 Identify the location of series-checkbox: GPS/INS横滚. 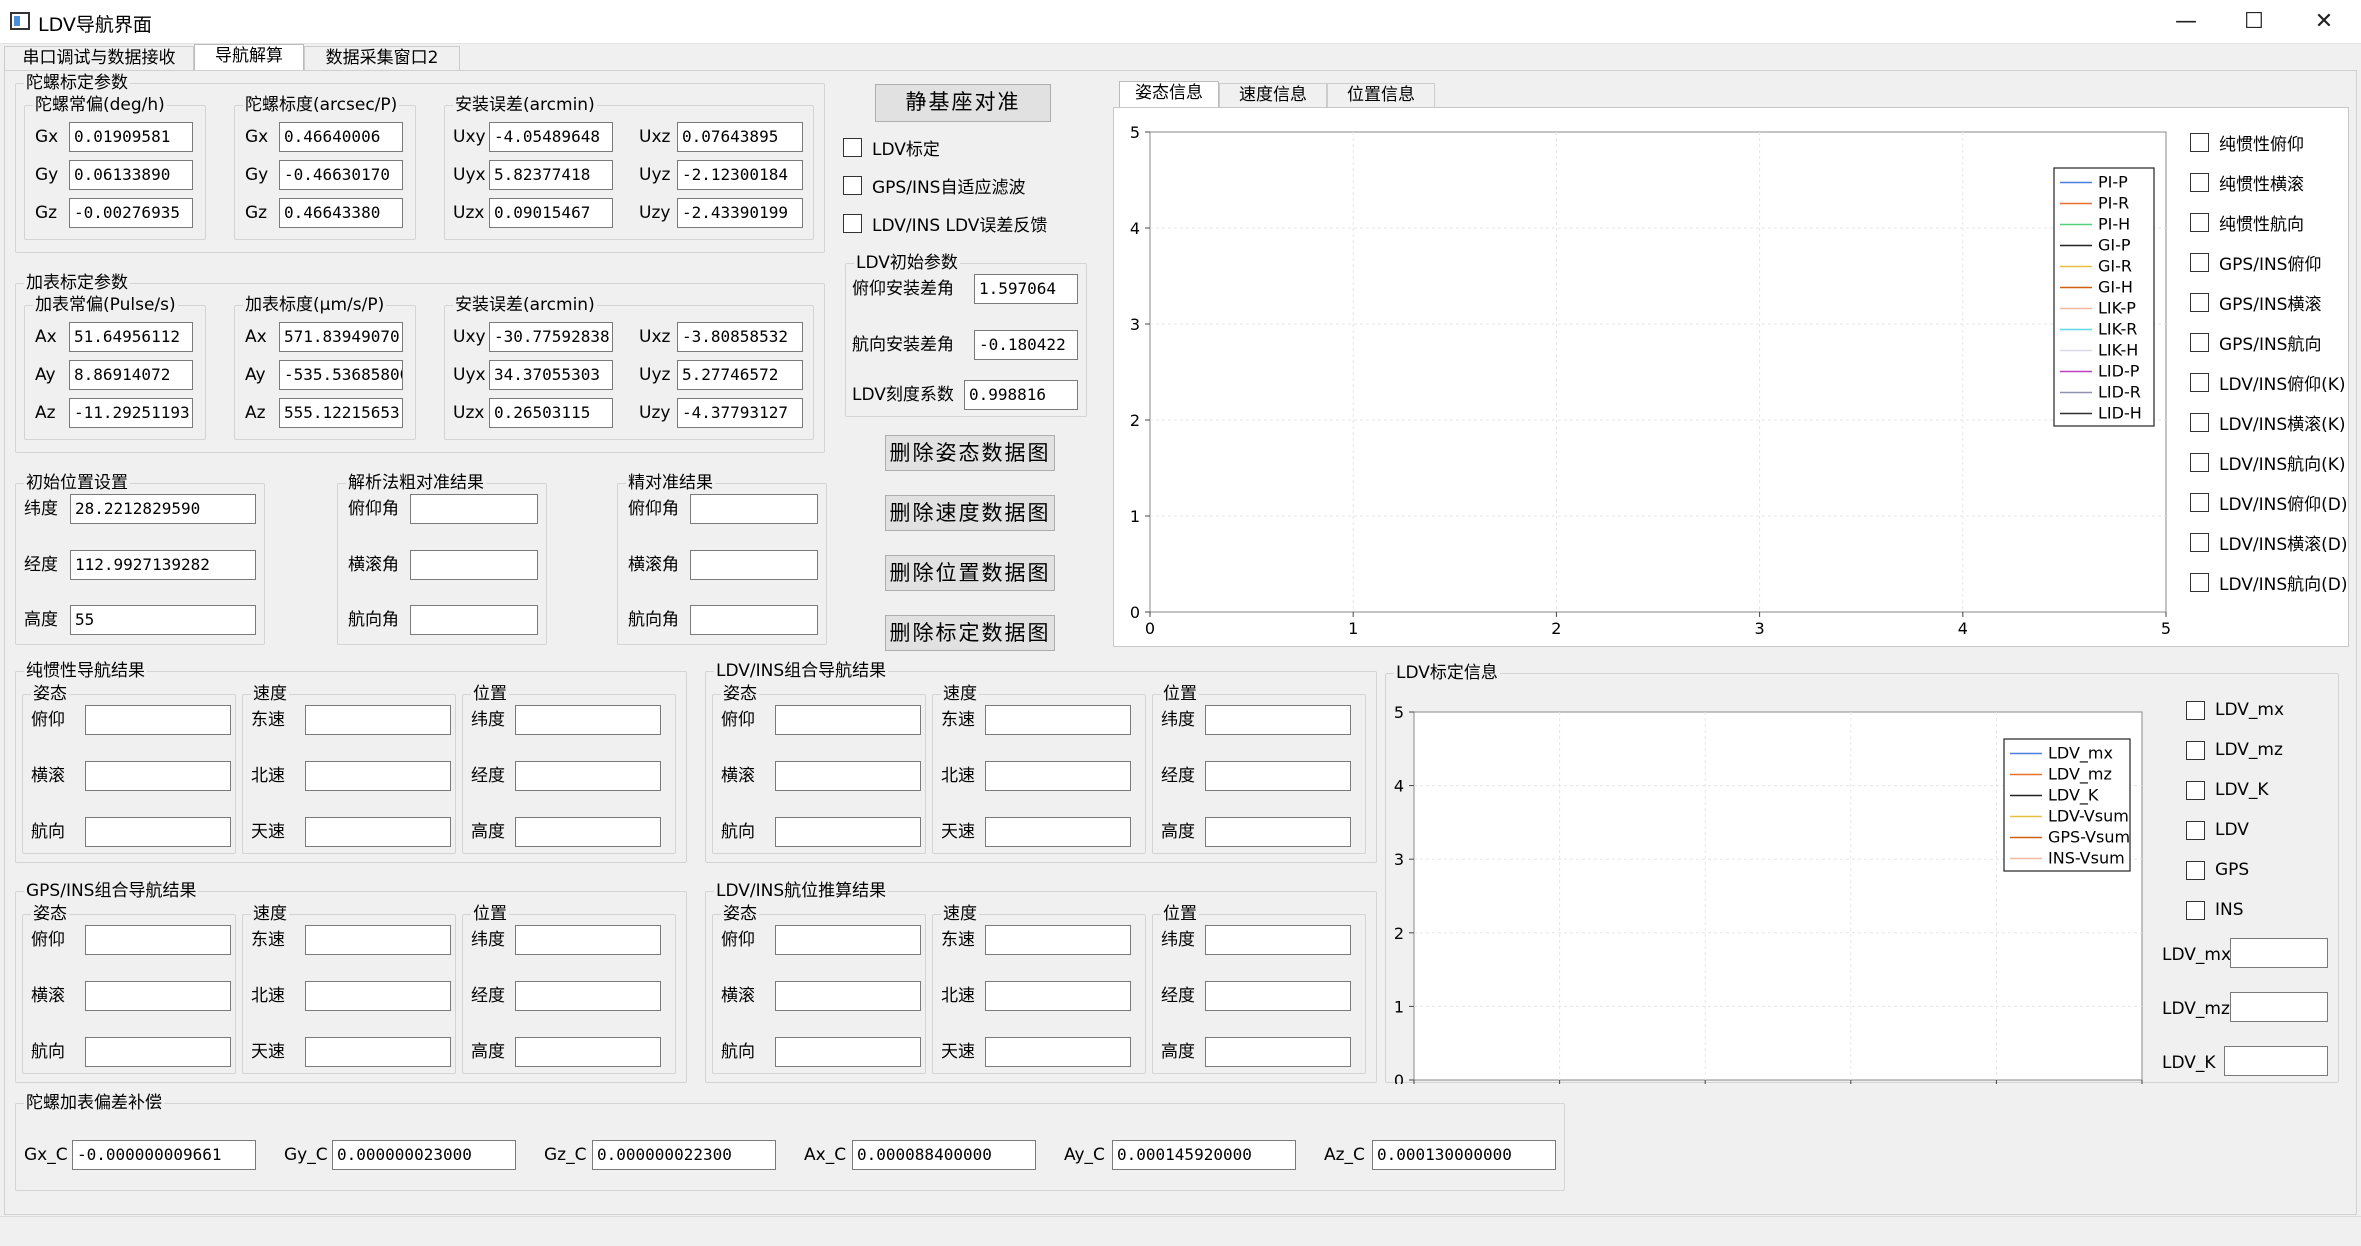
(2255, 302).